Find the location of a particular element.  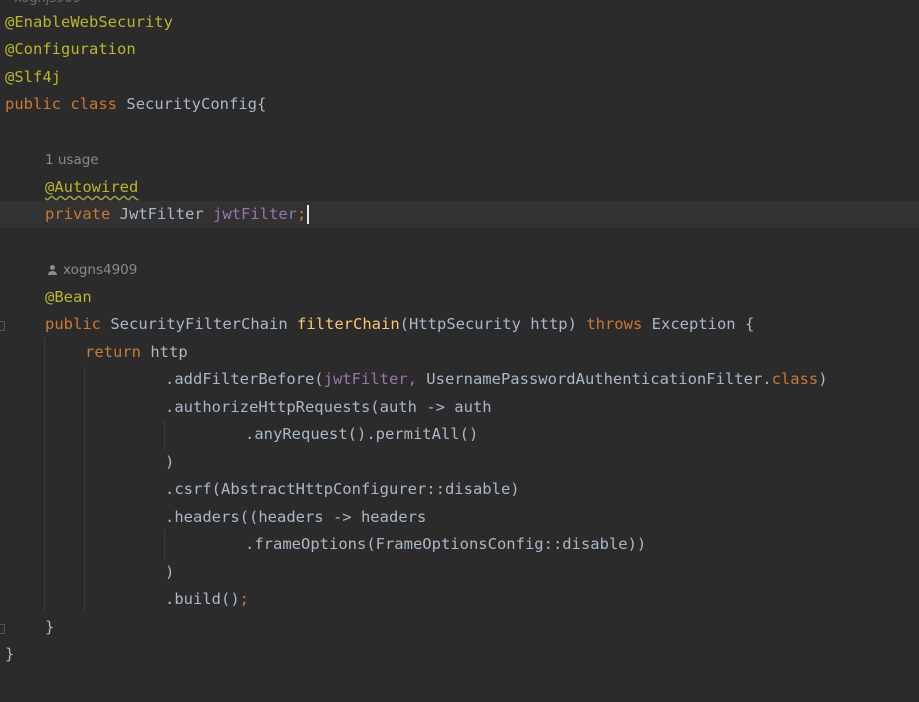

field-type: JwtFilter is located at coordinates (161, 214).